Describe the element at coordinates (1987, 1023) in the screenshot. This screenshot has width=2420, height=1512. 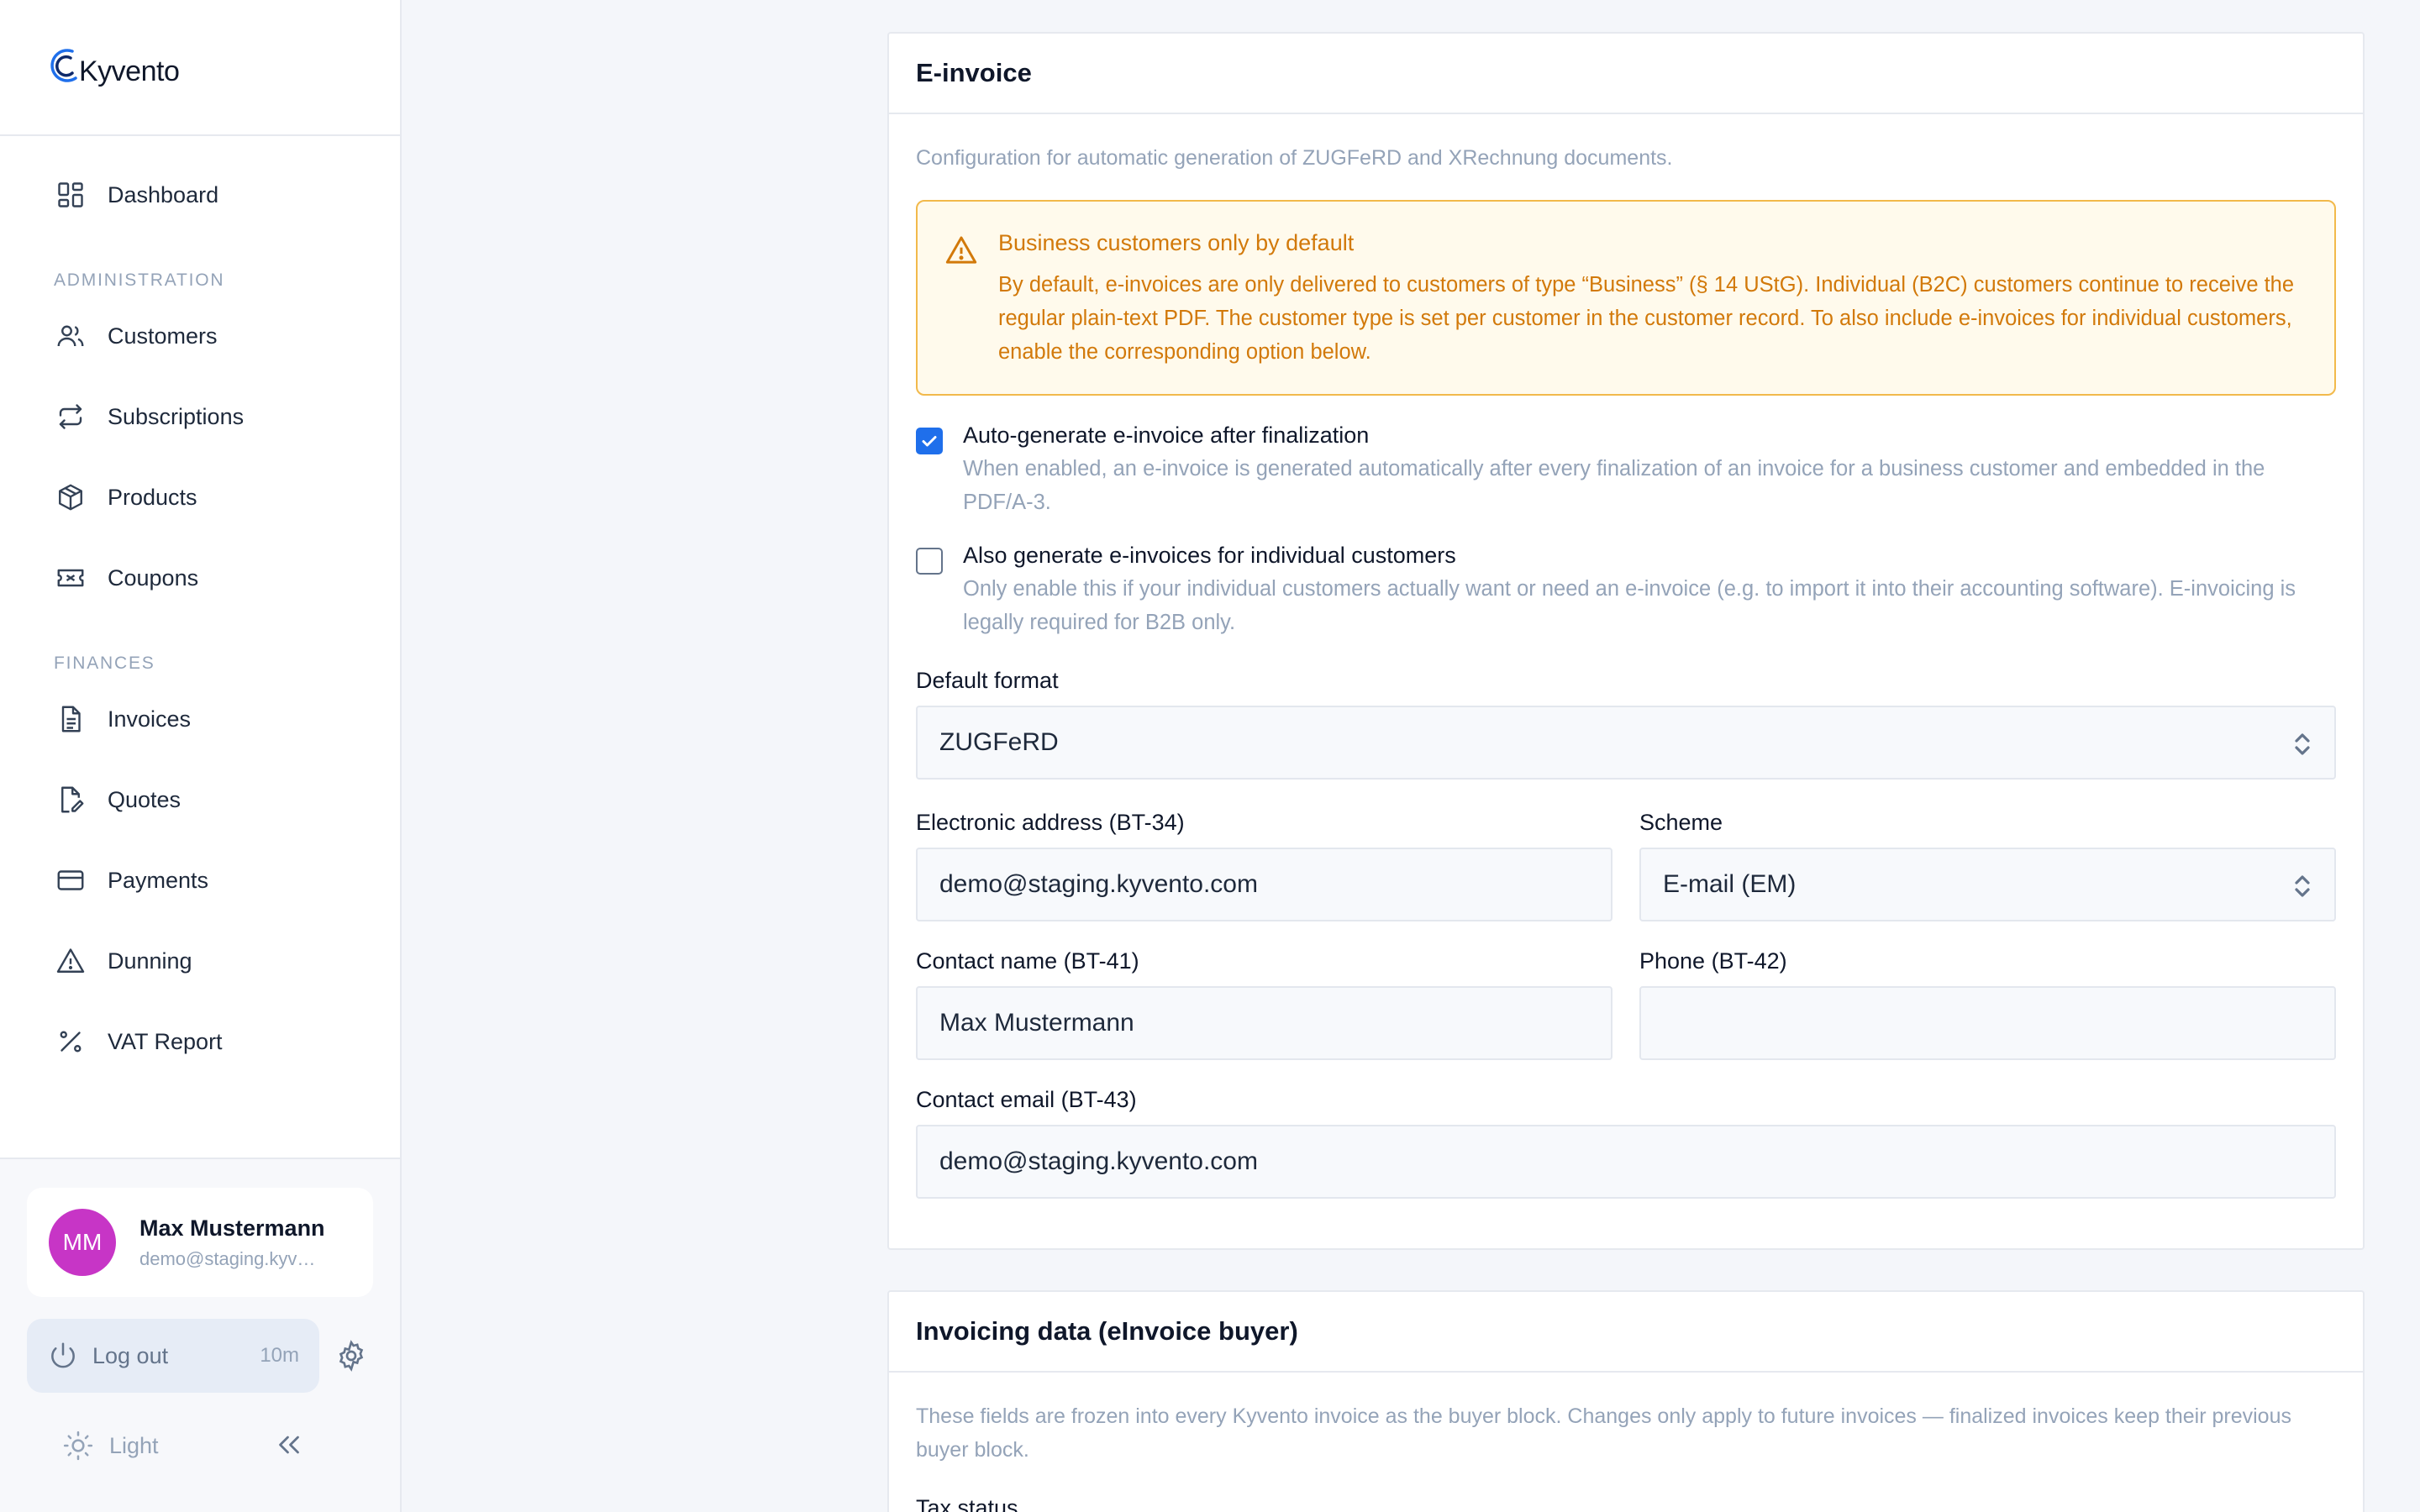
I see `phone-input` at that location.